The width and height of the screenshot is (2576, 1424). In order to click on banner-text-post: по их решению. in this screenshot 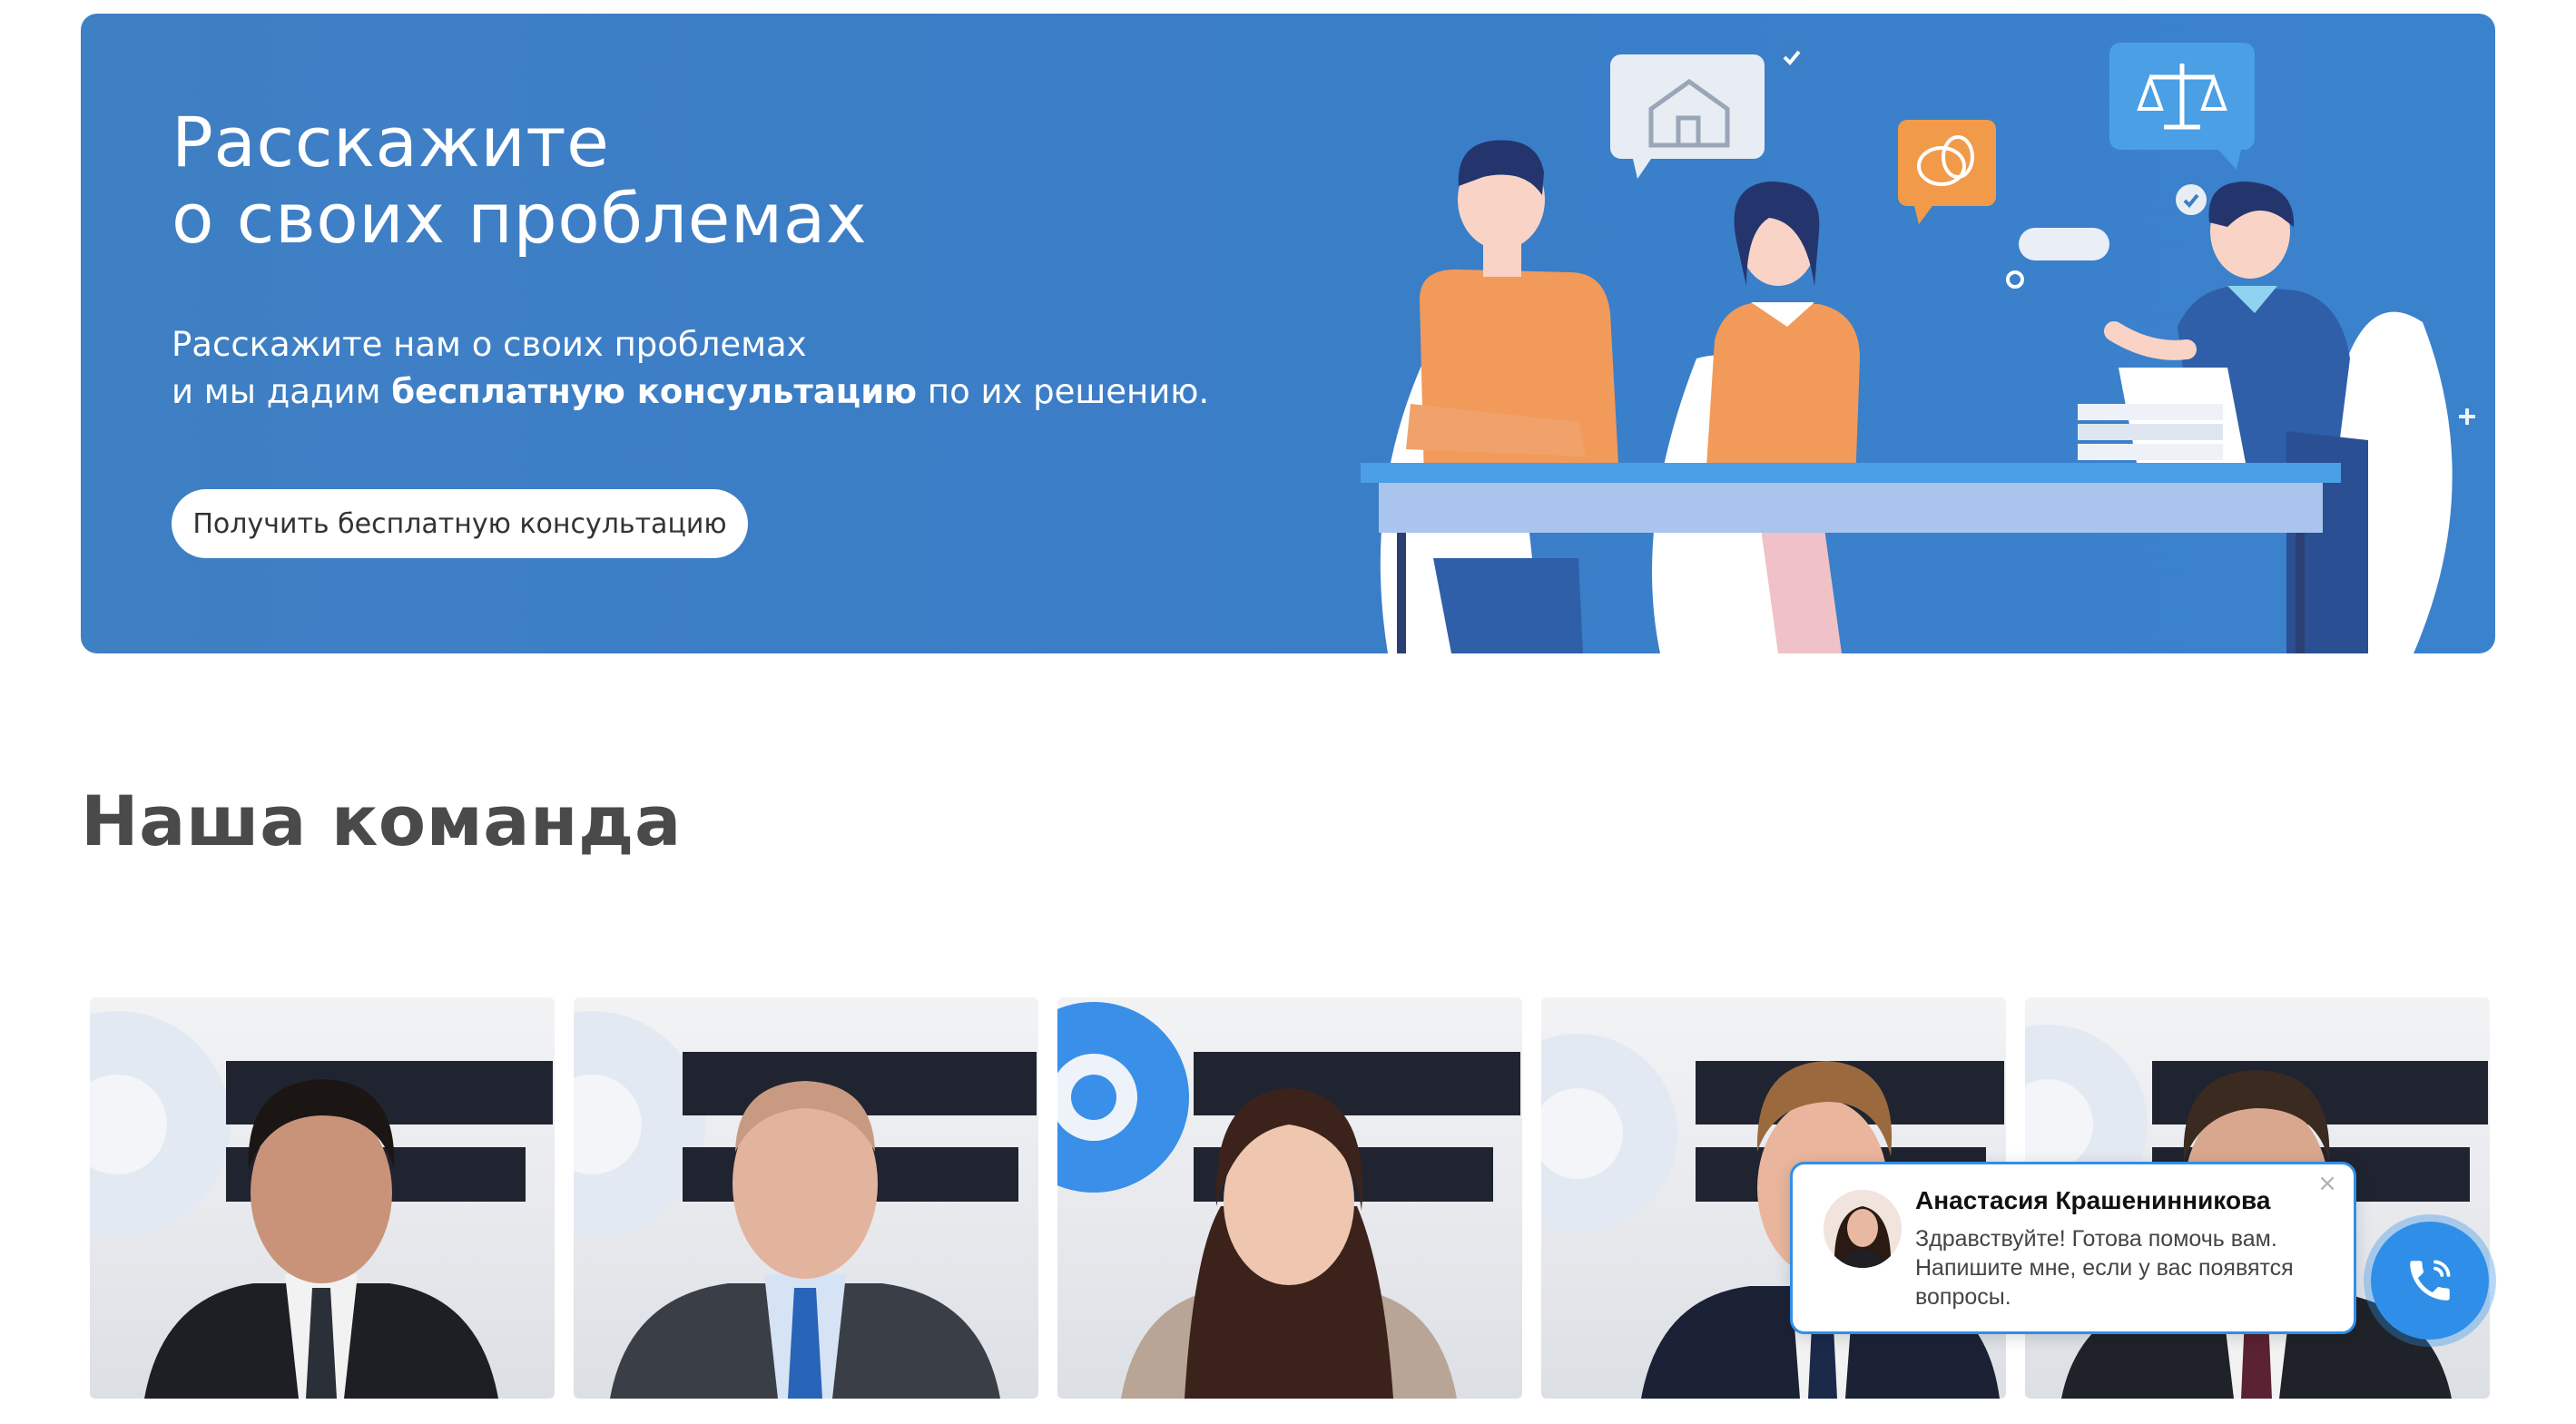, I will do `click(1063, 391)`.